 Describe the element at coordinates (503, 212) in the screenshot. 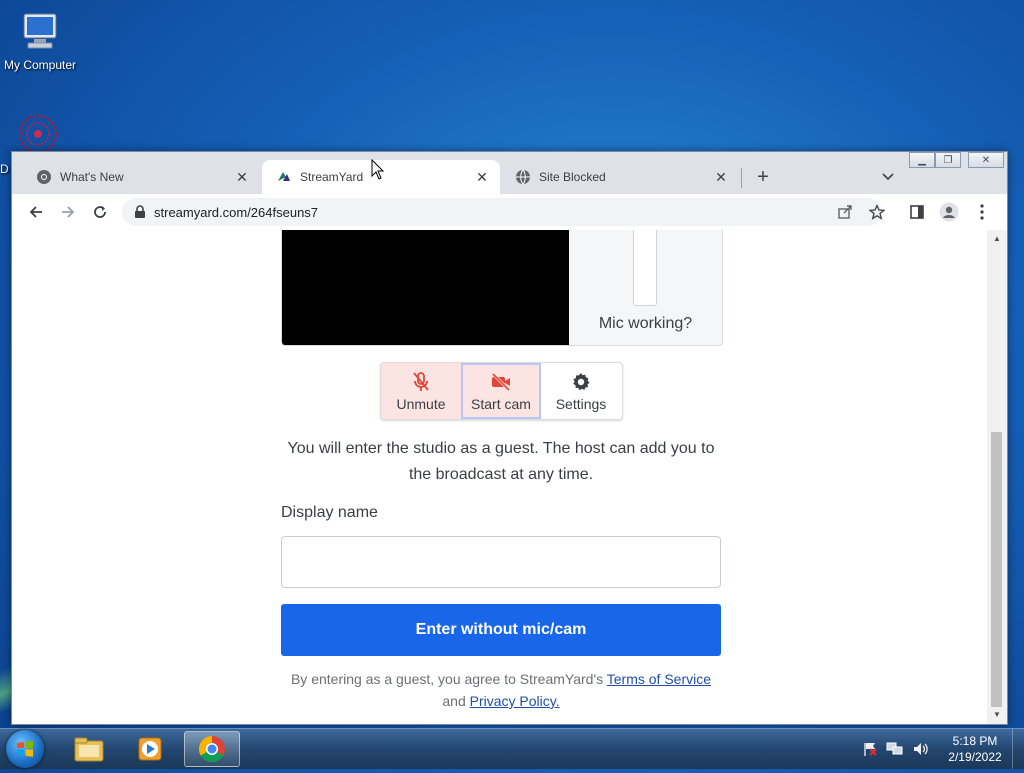

I see `address-bar: streamyard.com/264fseuns7` at that location.